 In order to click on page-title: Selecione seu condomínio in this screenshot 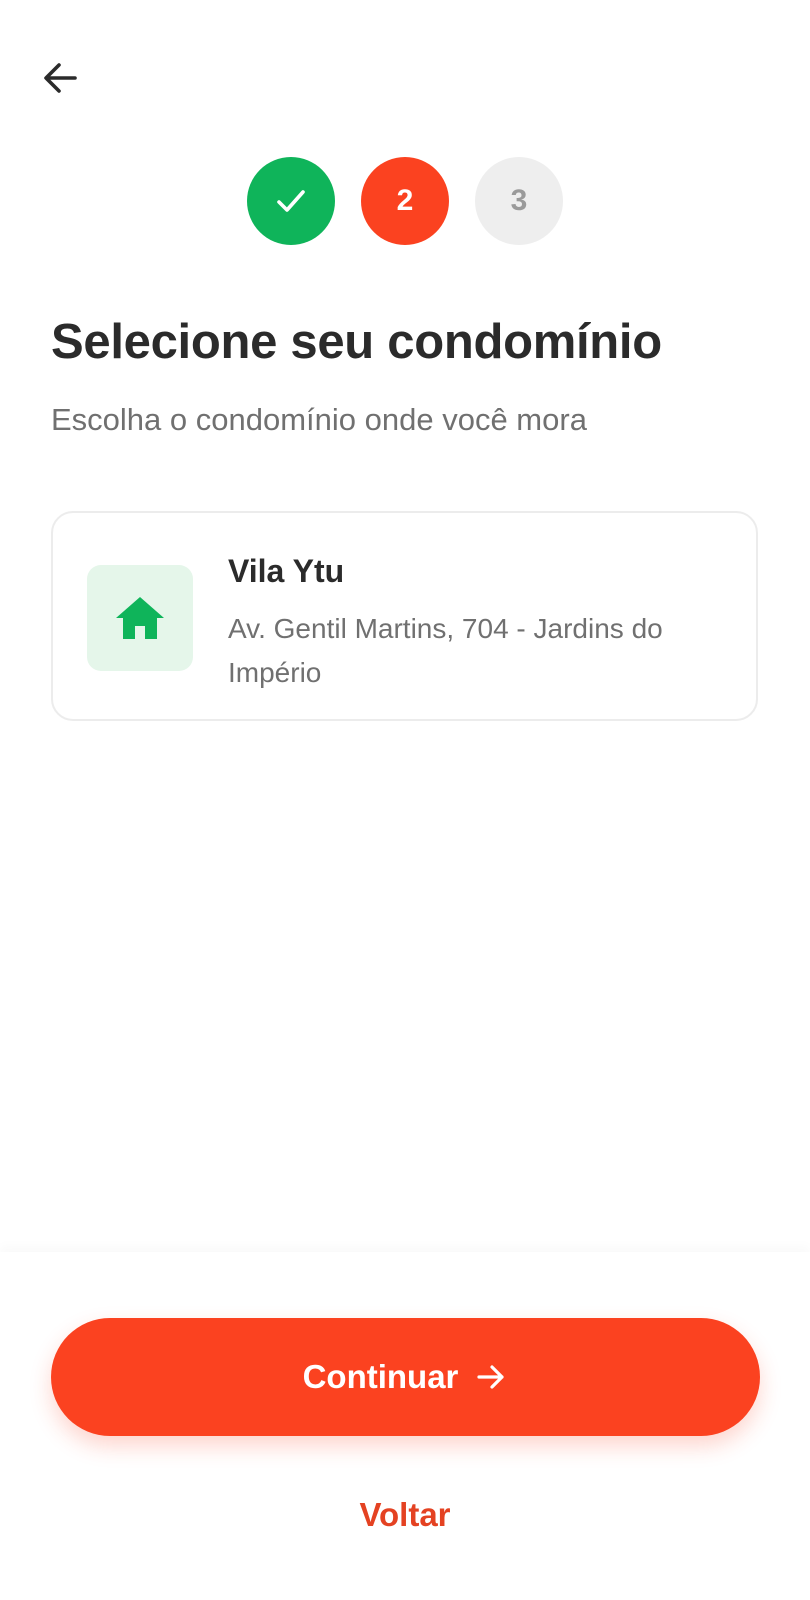, I will do `click(356, 342)`.